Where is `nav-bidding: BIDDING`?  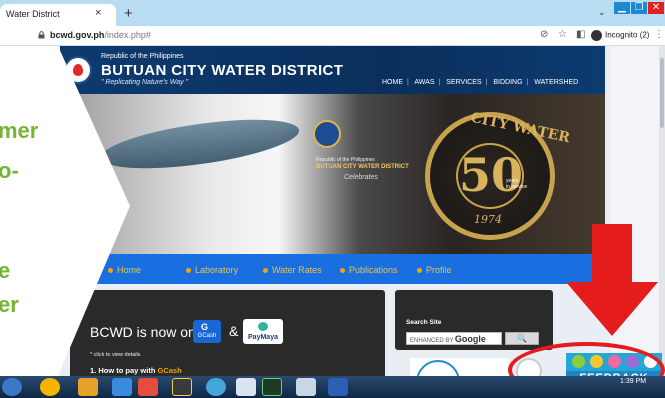
nav-bidding: BIDDING is located at coordinates (507, 82).